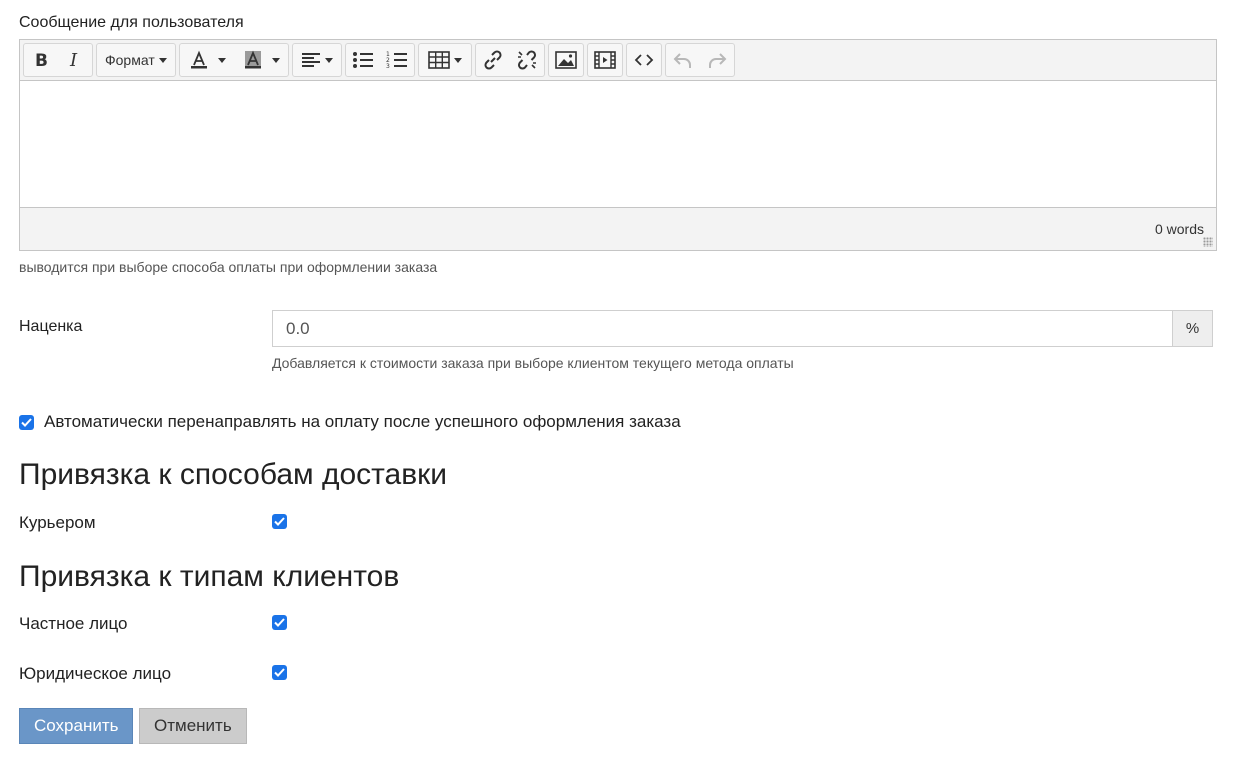 This screenshot has height=761, width=1248. I want to click on media-button, so click(605, 60).